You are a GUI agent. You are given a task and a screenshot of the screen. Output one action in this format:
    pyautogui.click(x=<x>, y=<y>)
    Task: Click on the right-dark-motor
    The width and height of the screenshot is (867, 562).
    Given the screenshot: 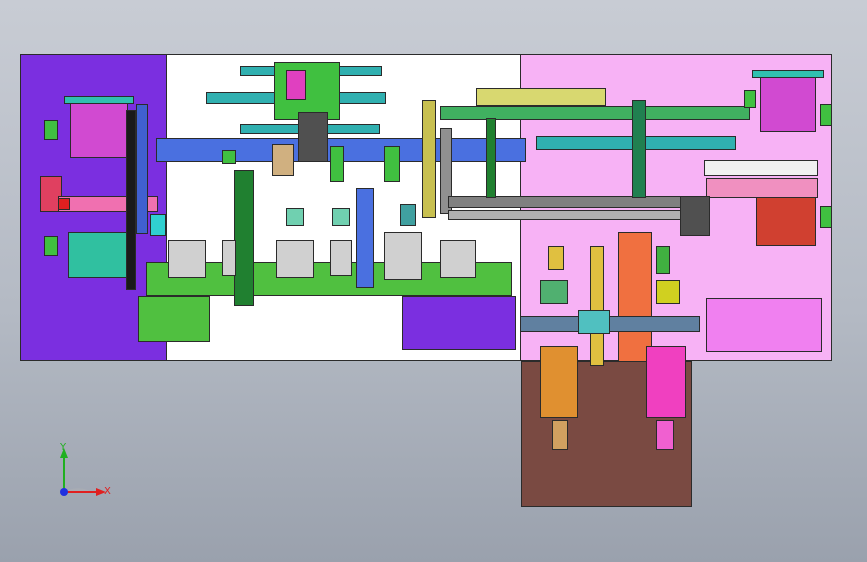 What is the action you would take?
    pyautogui.click(x=695, y=216)
    